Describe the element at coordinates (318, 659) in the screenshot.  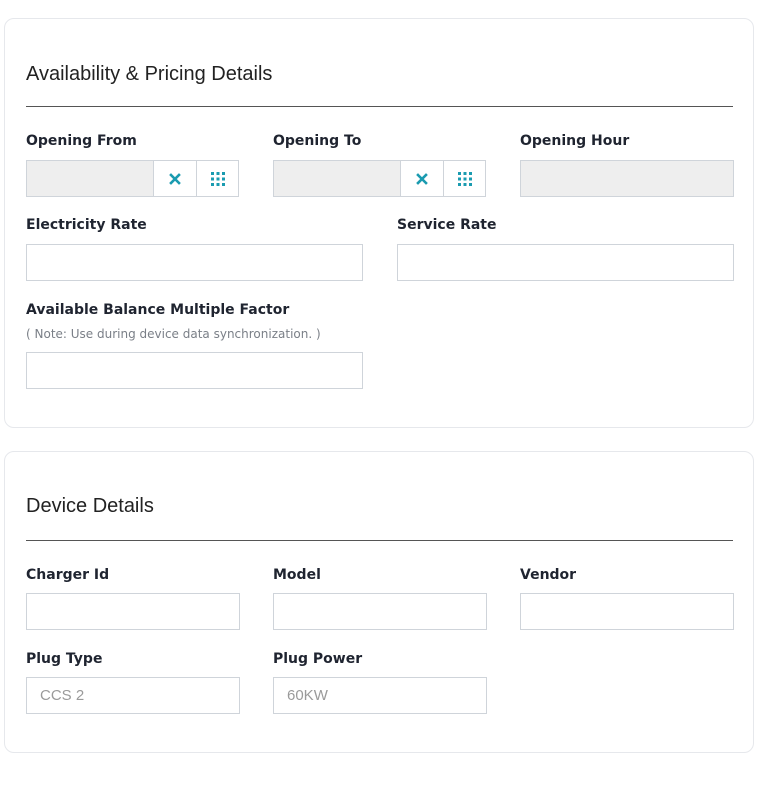
I see `plug-power-label: Plug Power` at that location.